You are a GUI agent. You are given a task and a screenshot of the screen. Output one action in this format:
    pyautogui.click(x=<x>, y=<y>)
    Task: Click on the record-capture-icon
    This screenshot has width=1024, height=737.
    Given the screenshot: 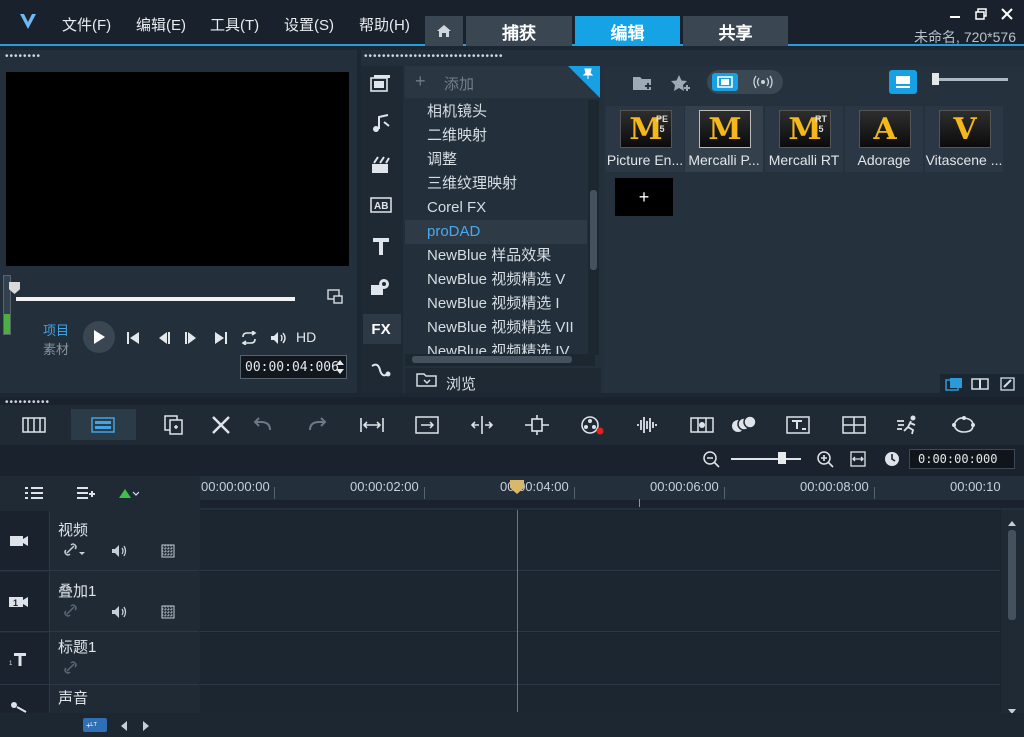 What is the action you would take?
    pyautogui.click(x=592, y=425)
    